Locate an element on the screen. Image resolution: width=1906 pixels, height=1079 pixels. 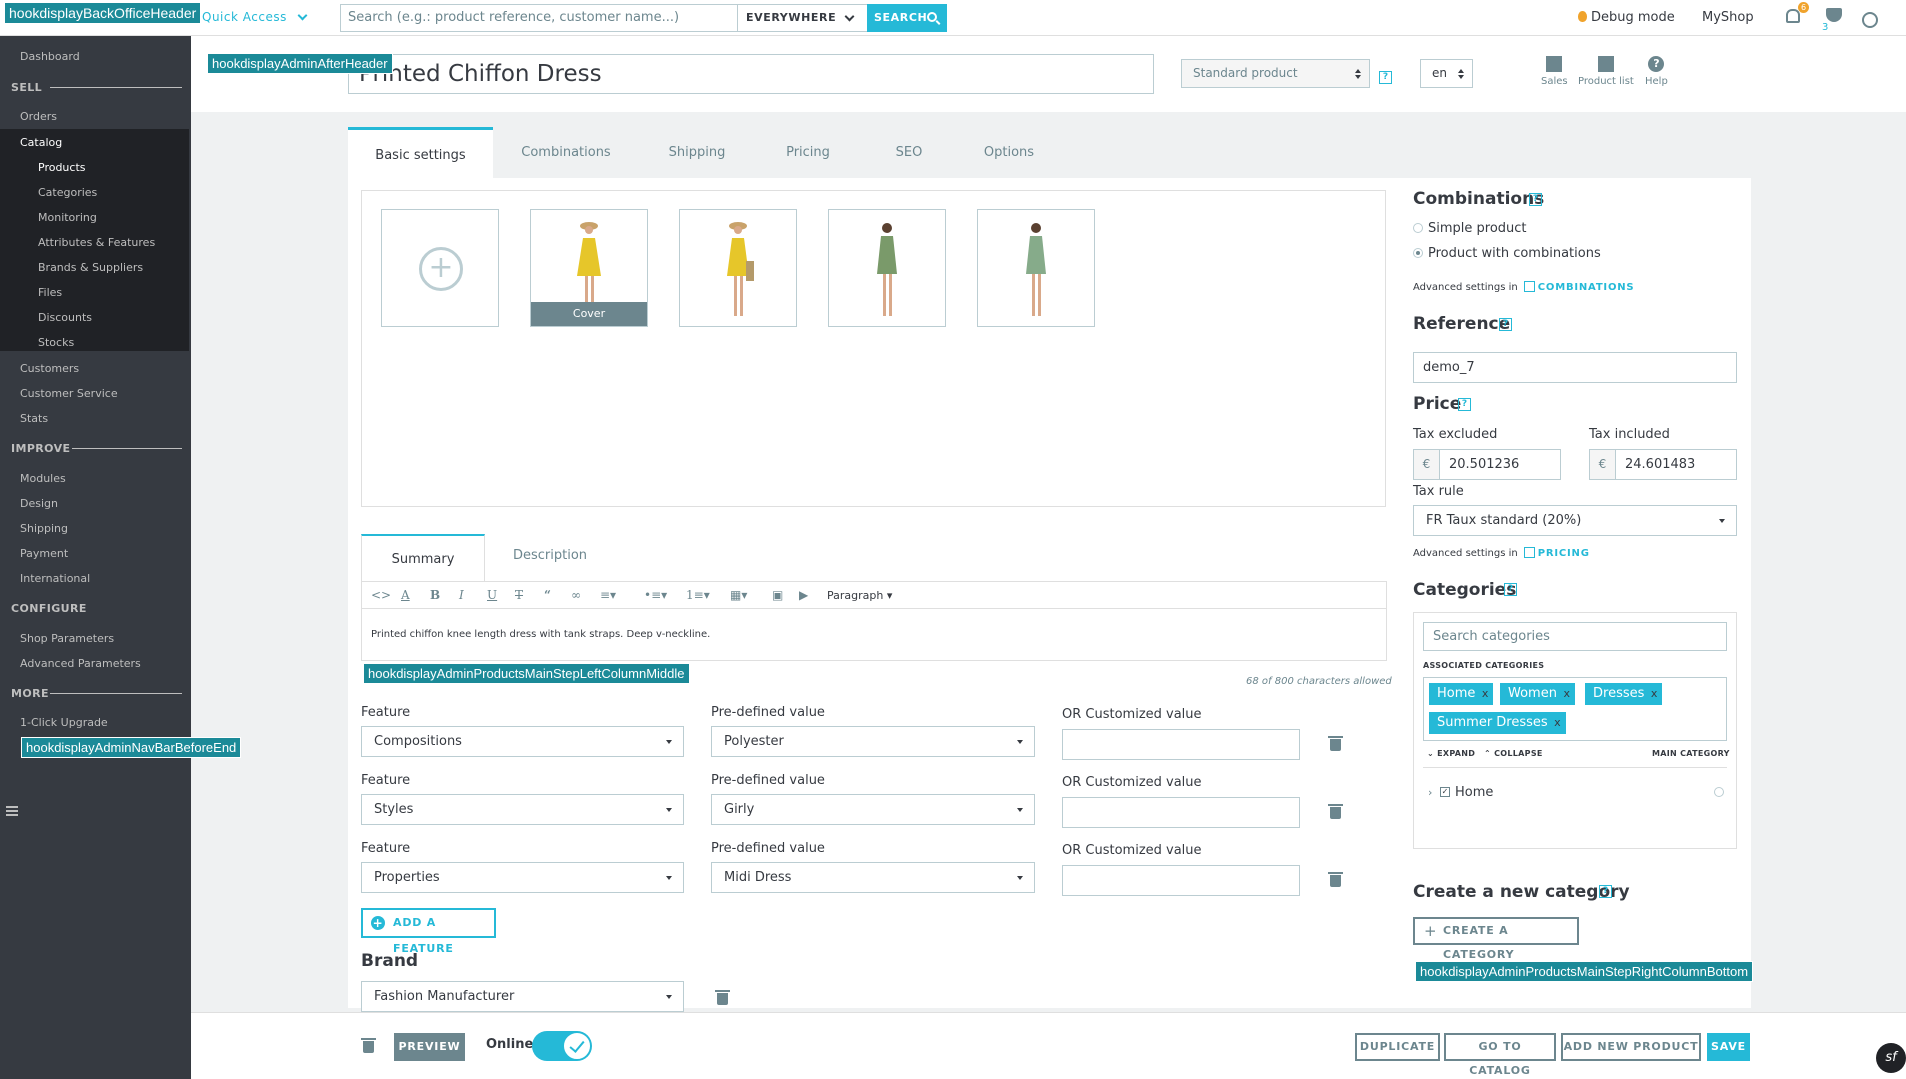
expand-button: ⌄ EXPAND is located at coordinates (1451, 753).